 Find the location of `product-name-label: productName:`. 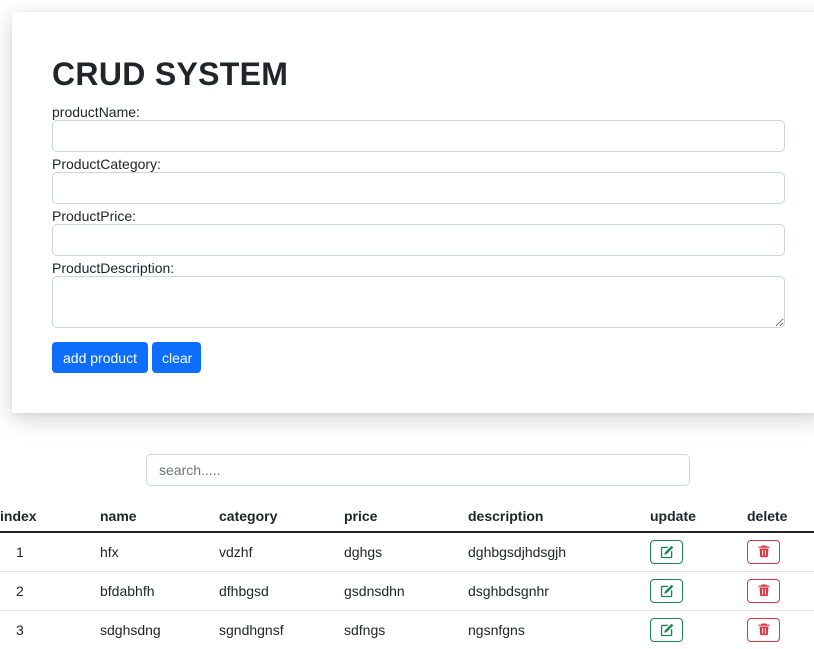

product-name-label: productName: is located at coordinates (96, 112).